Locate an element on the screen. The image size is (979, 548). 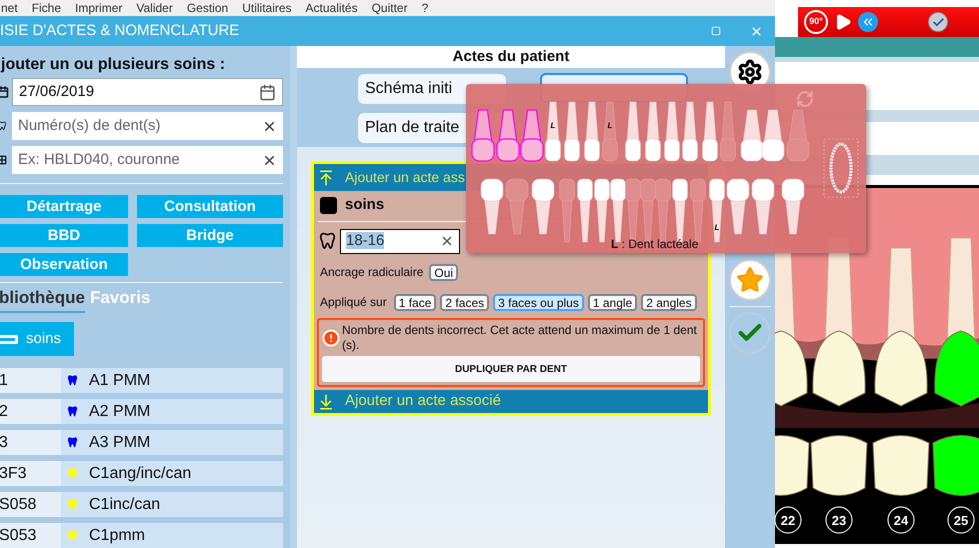
teeth-field: 18-16 is located at coordinates (400, 241).